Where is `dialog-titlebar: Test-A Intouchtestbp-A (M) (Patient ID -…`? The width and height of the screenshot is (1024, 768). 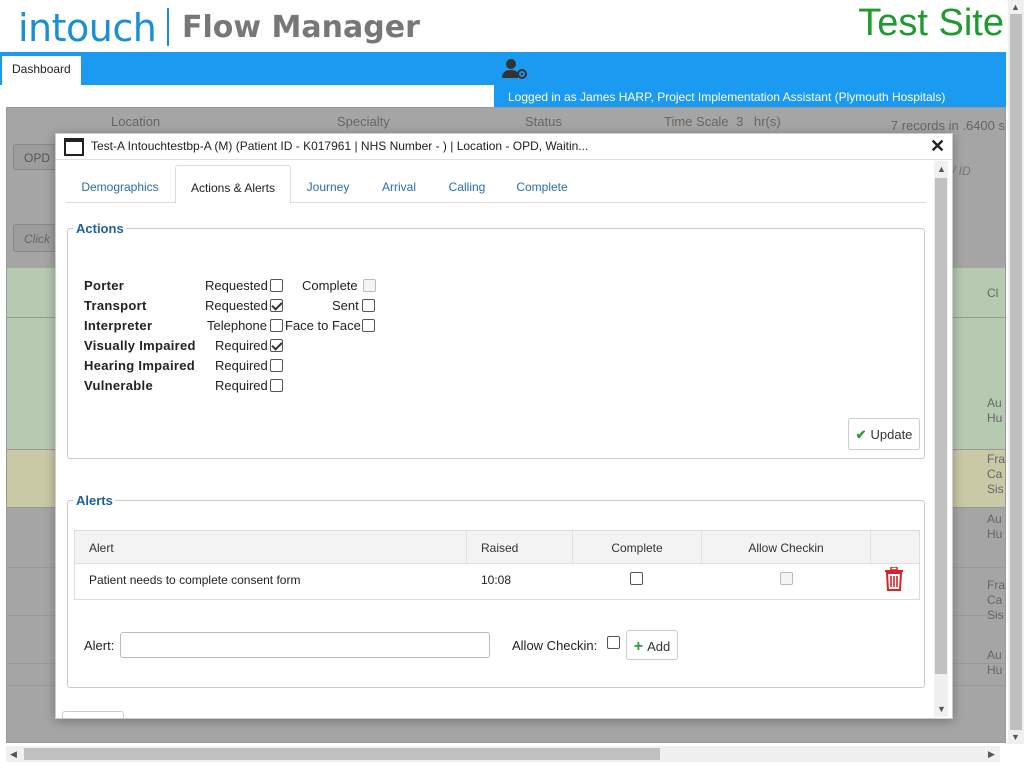 dialog-titlebar: Test-A Intouchtestbp-A (M) (Patient ID -… is located at coordinates (504, 147).